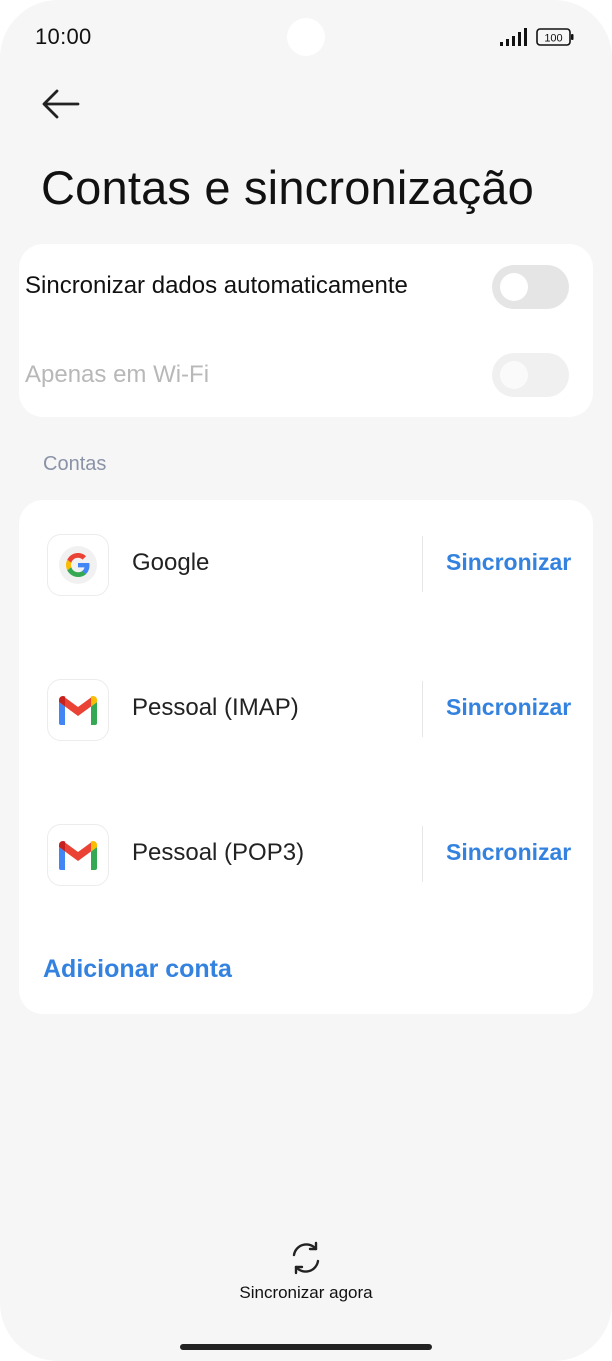 The width and height of the screenshot is (612, 1361). I want to click on battery-level: 100, so click(553, 38).